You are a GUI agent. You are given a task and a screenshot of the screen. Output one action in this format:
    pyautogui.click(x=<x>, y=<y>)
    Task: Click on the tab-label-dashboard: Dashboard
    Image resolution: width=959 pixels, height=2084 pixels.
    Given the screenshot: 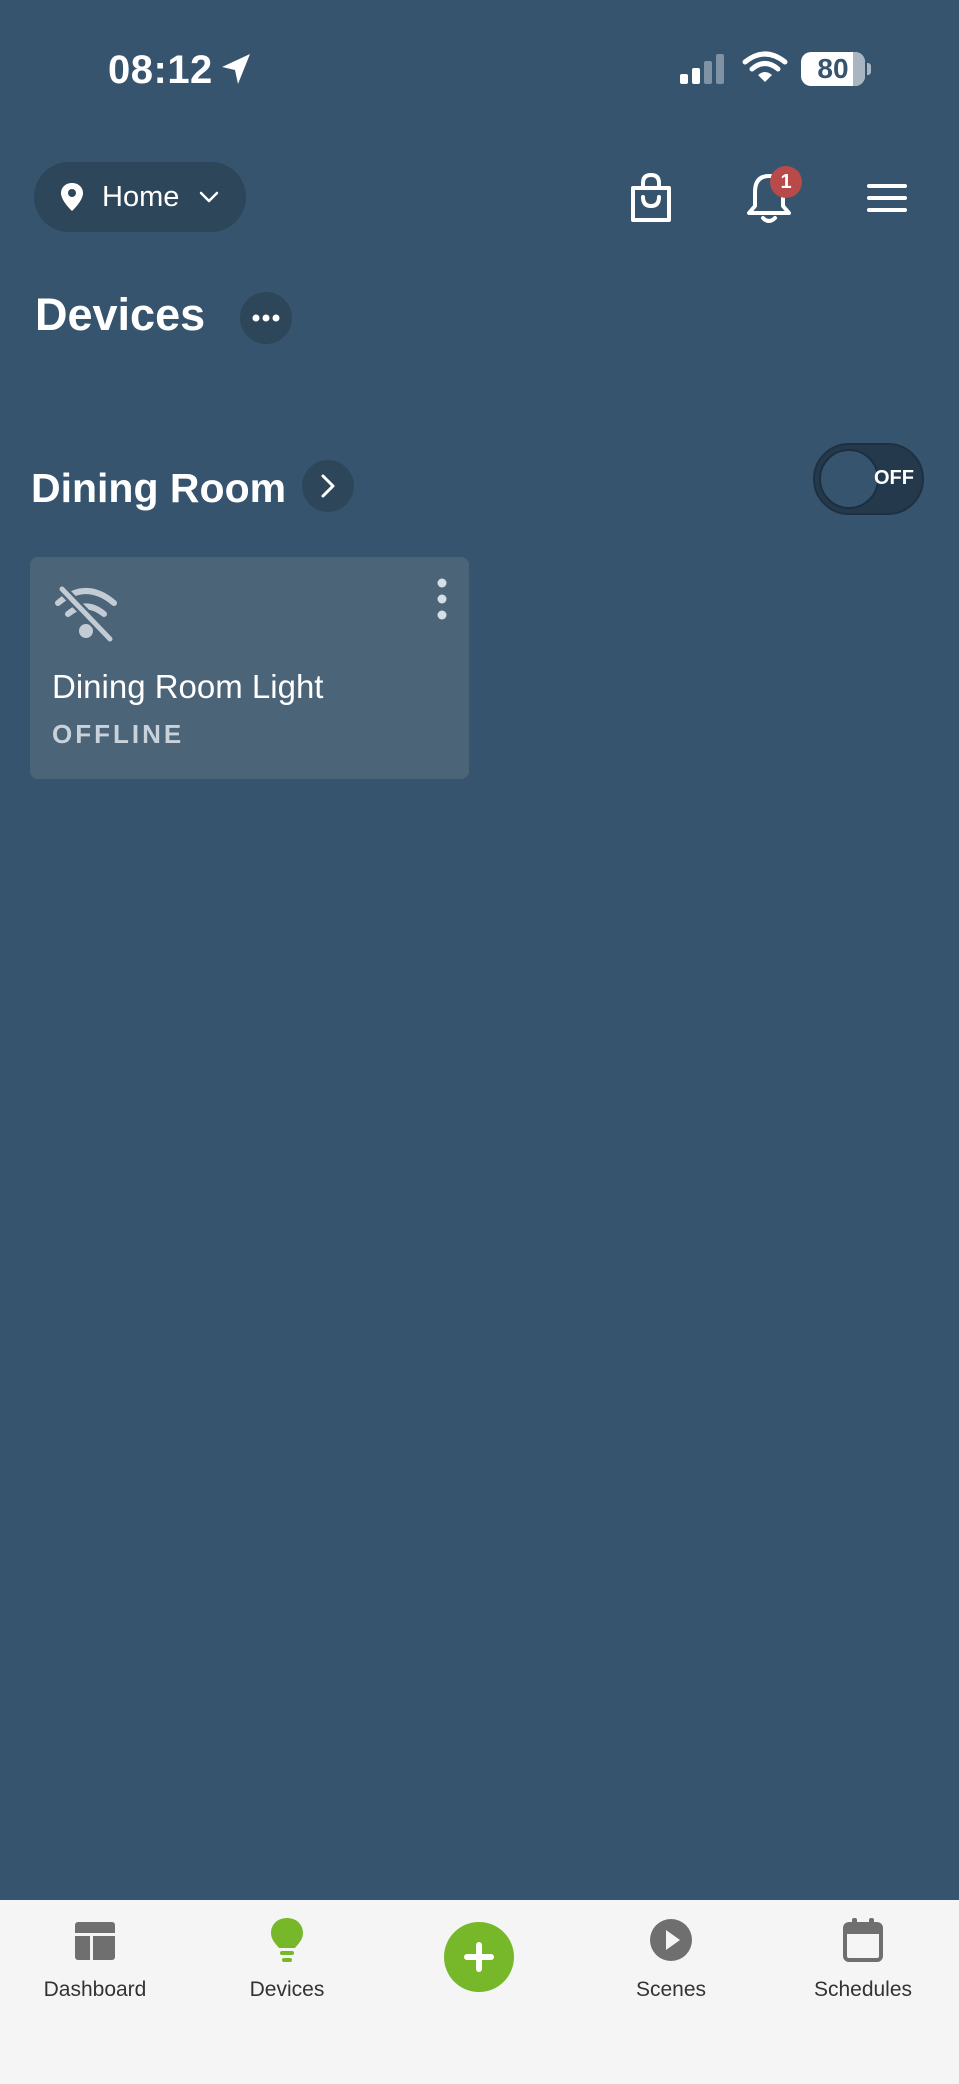 What is the action you would take?
    pyautogui.click(x=95, y=1989)
    